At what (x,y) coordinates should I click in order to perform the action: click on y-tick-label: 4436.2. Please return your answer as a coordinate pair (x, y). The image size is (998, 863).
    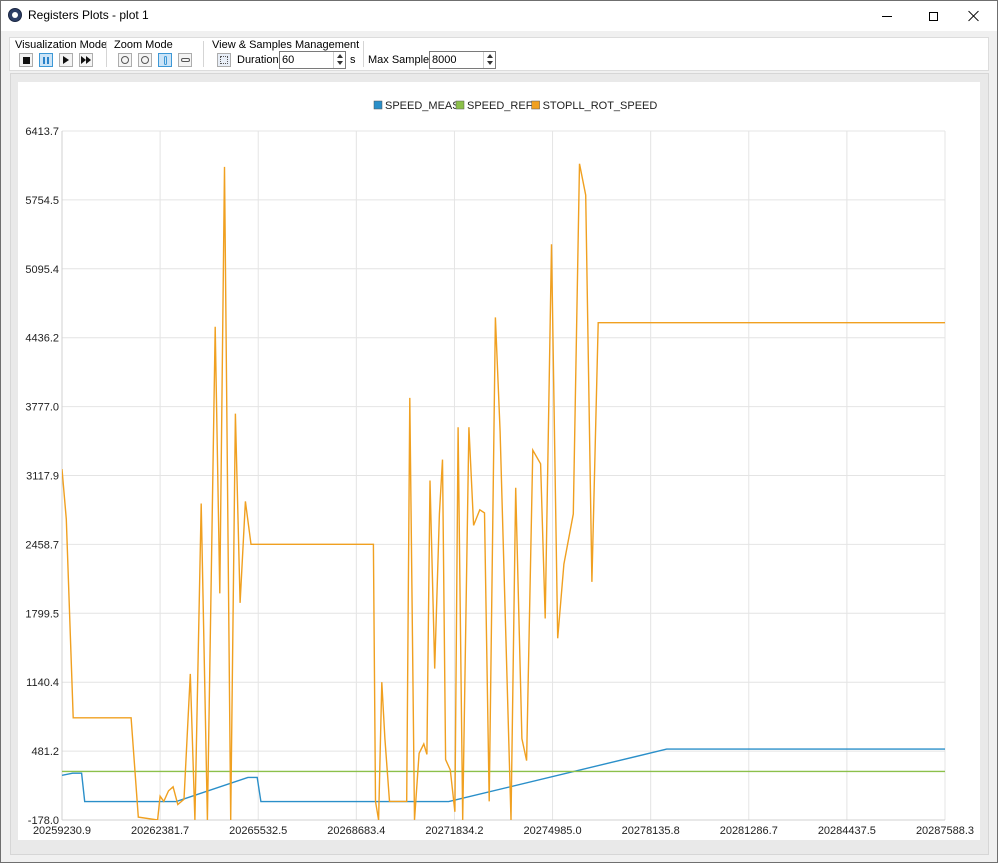
    Looking at the image, I should click on (42, 339).